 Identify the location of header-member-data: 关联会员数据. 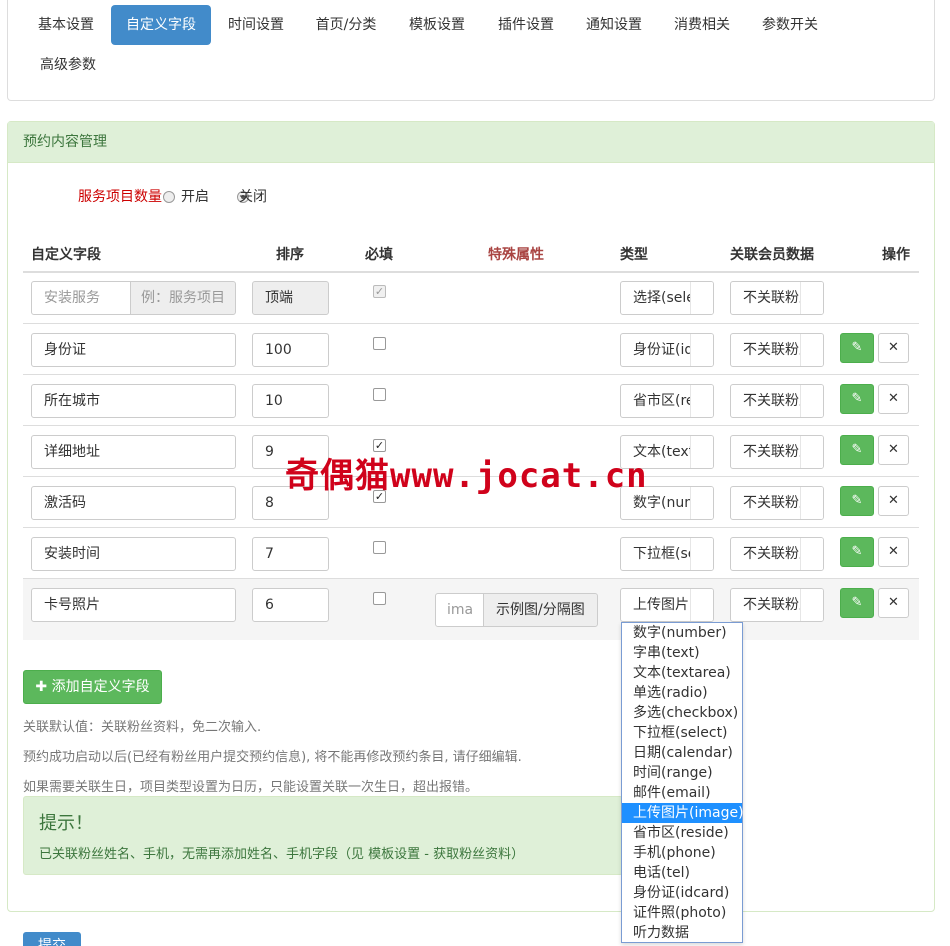
(772, 255).